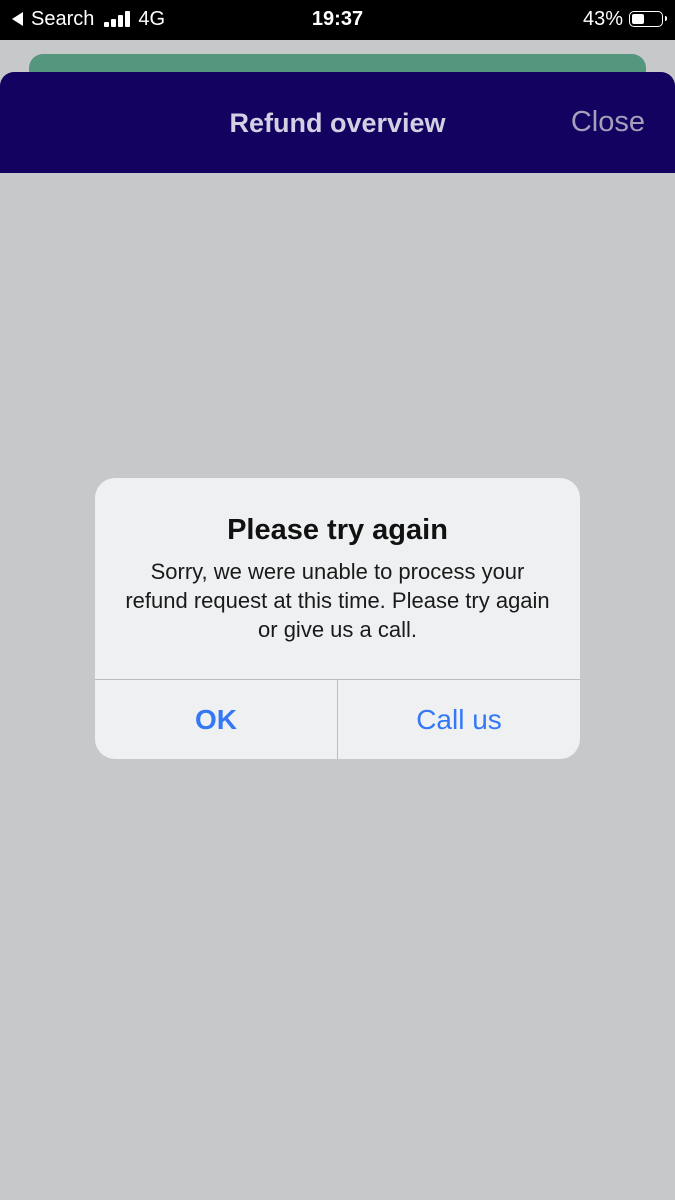 The height and width of the screenshot is (1200, 675). I want to click on status-bar: Search 4G 19:37 43%, so click(337, 20).